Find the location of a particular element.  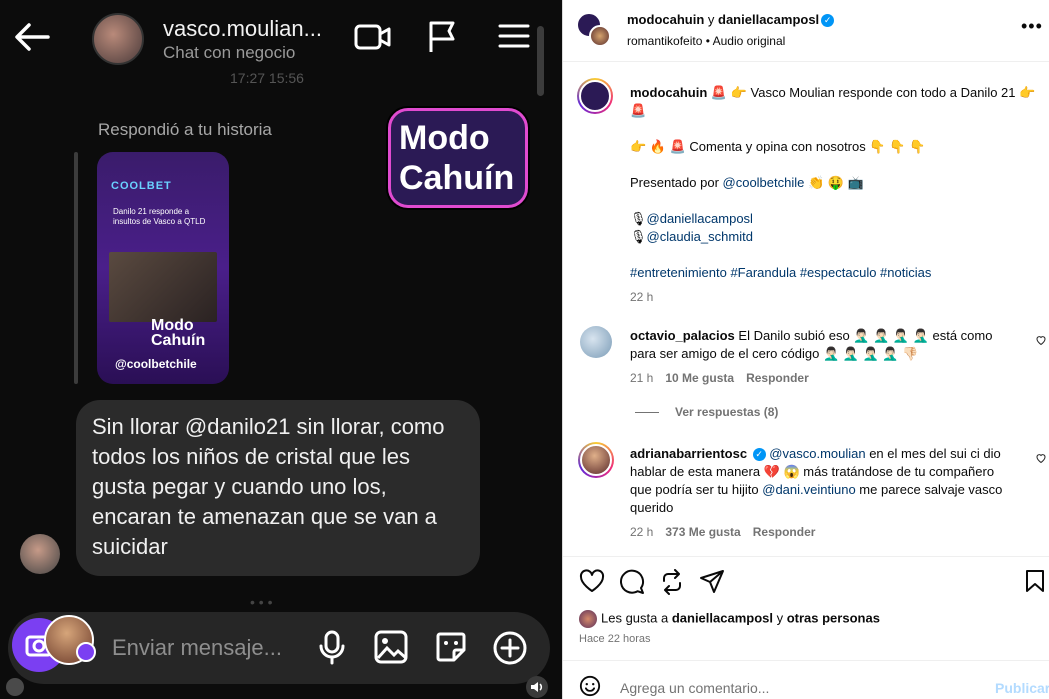

likes-avatar is located at coordinates (588, 619).